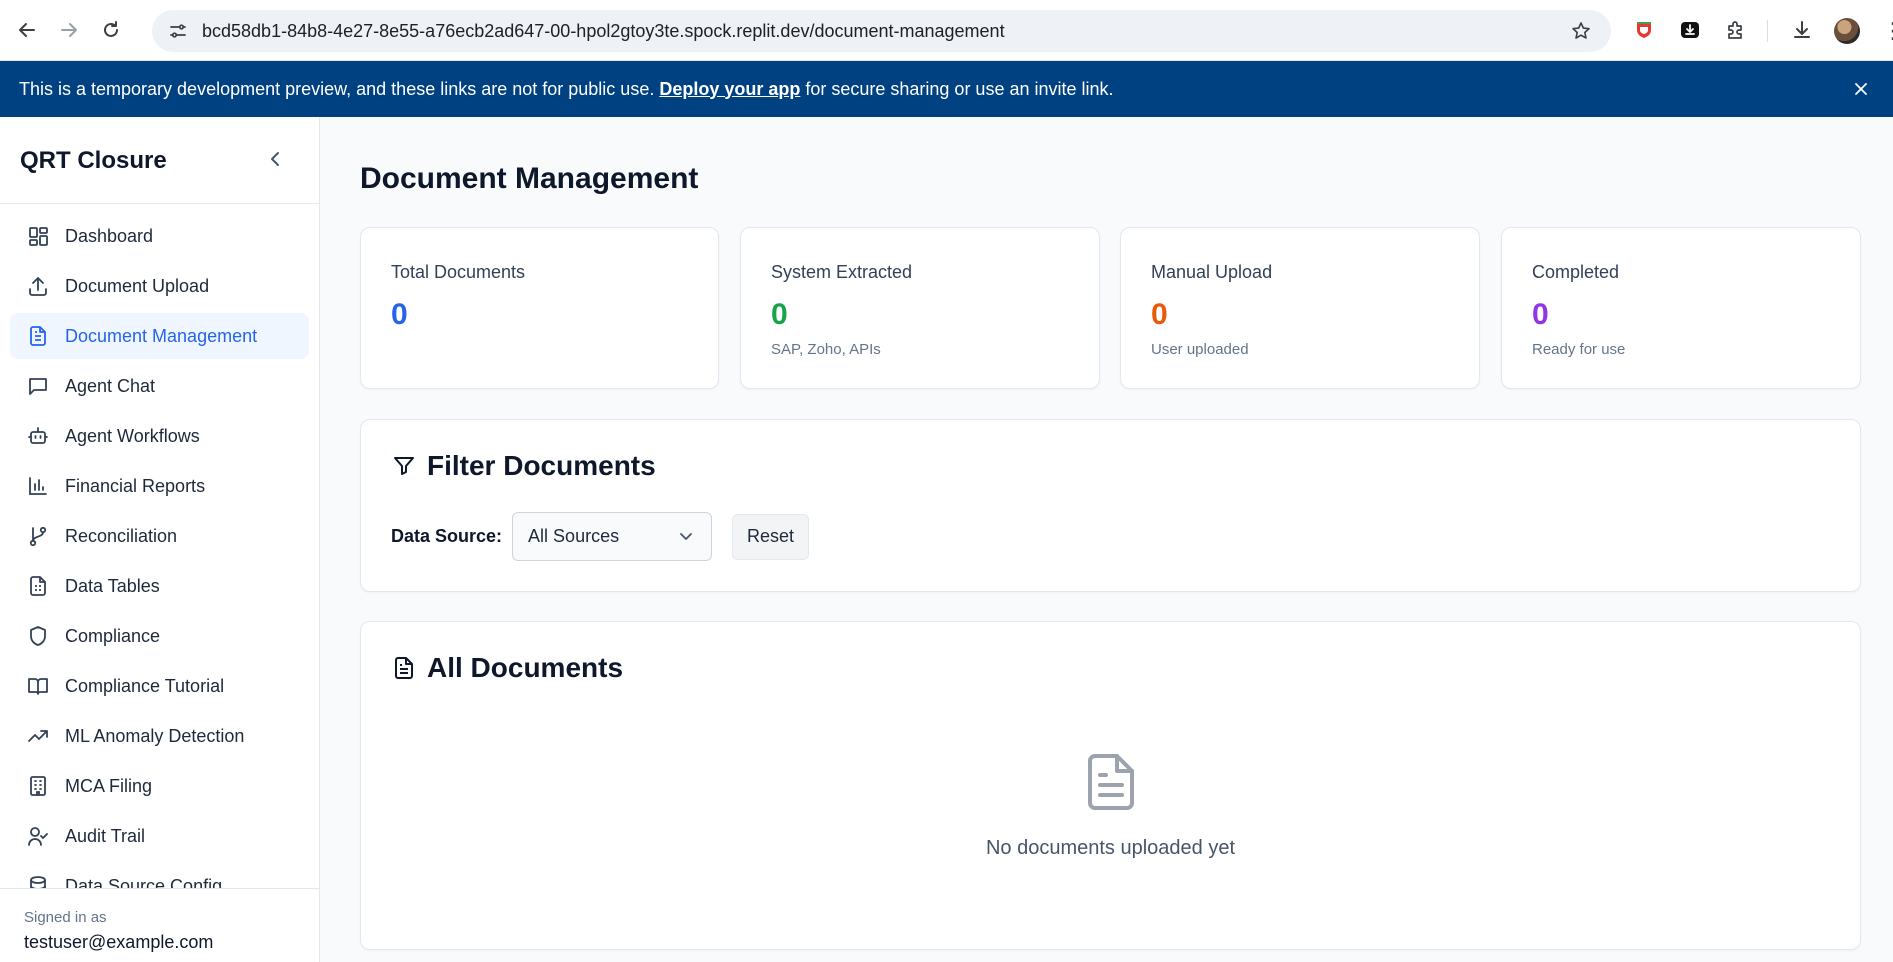 This screenshot has height=962, width=1893. What do you see at coordinates (1690, 30) in the screenshot?
I see `download-box-extension-icon` at bounding box center [1690, 30].